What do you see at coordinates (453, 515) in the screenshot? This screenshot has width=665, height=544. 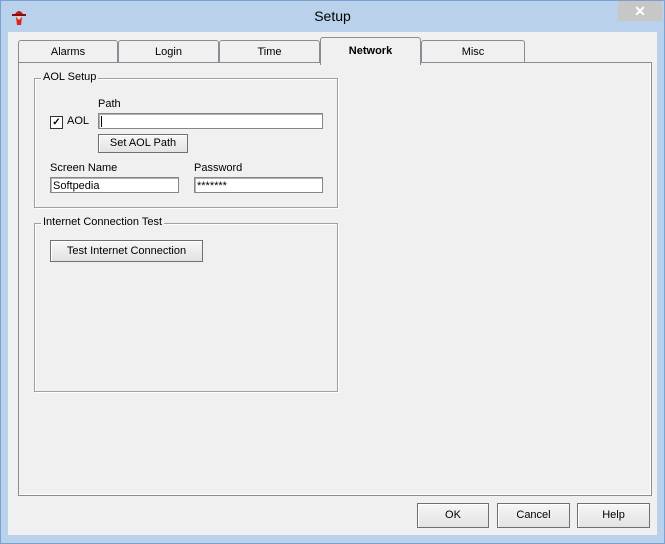 I see `ok-button: OK` at bounding box center [453, 515].